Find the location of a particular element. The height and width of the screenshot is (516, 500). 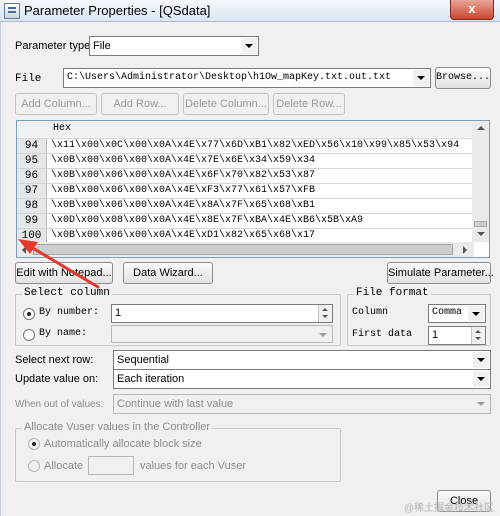

auto-allocate-label: Automatically allocate block size is located at coordinates (123, 444).